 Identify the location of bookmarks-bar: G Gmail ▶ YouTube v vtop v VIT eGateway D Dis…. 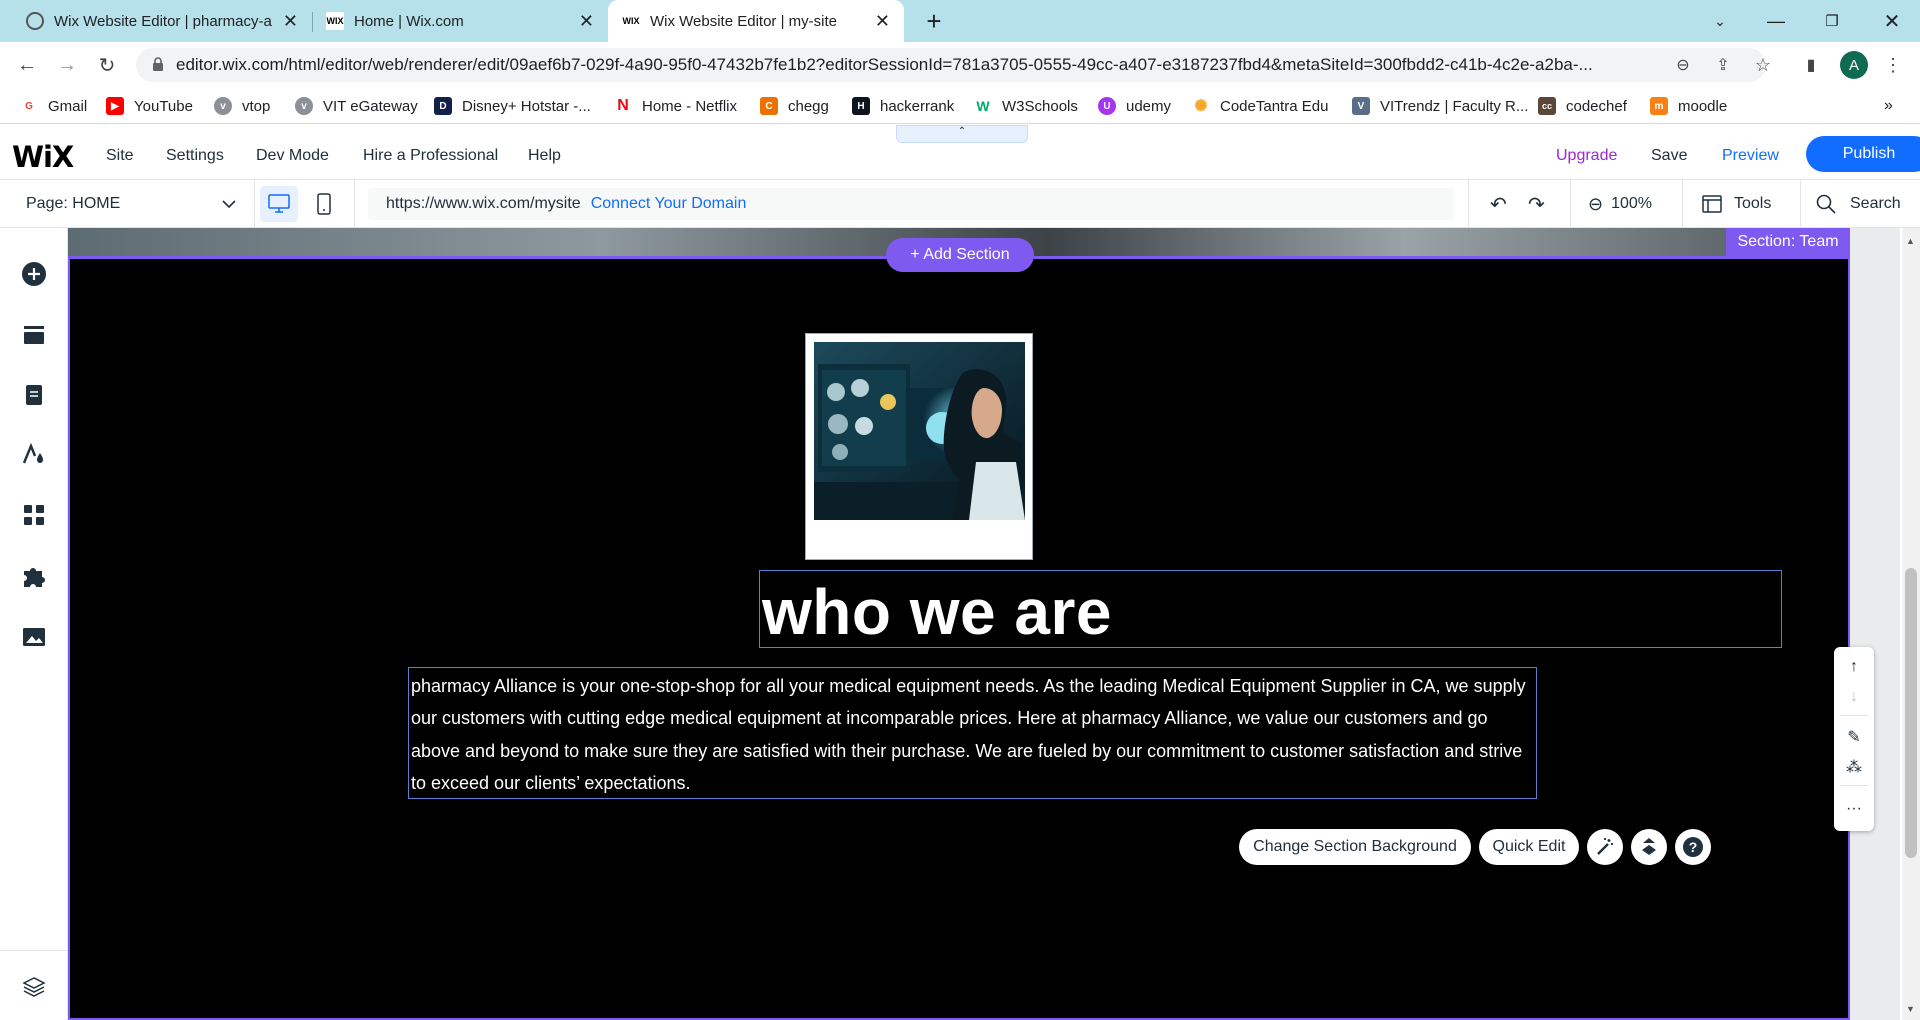
(960, 106).